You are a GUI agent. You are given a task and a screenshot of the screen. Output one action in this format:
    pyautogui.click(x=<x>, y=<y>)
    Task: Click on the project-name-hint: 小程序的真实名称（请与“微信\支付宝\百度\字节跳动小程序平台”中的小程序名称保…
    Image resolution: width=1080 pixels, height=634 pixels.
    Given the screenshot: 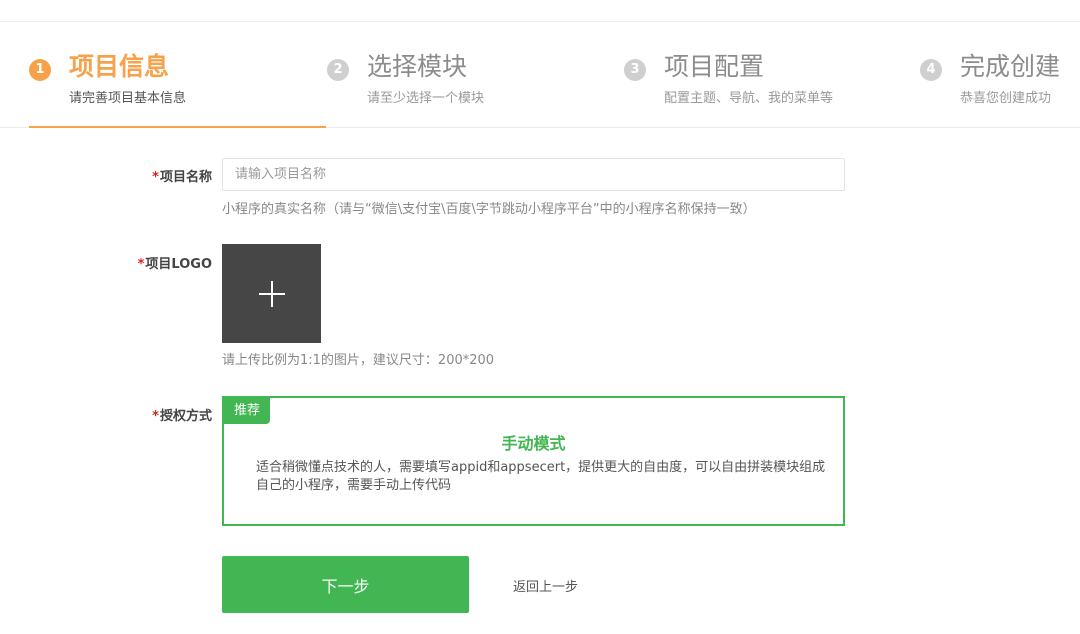 What is the action you would take?
    pyautogui.click(x=489, y=209)
    